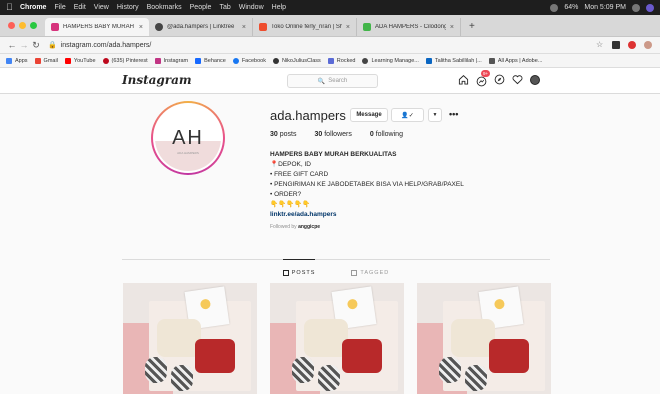 The width and height of the screenshot is (660, 394). Describe the element at coordinates (59, 7) in the screenshot. I see `menu-file: File` at that location.